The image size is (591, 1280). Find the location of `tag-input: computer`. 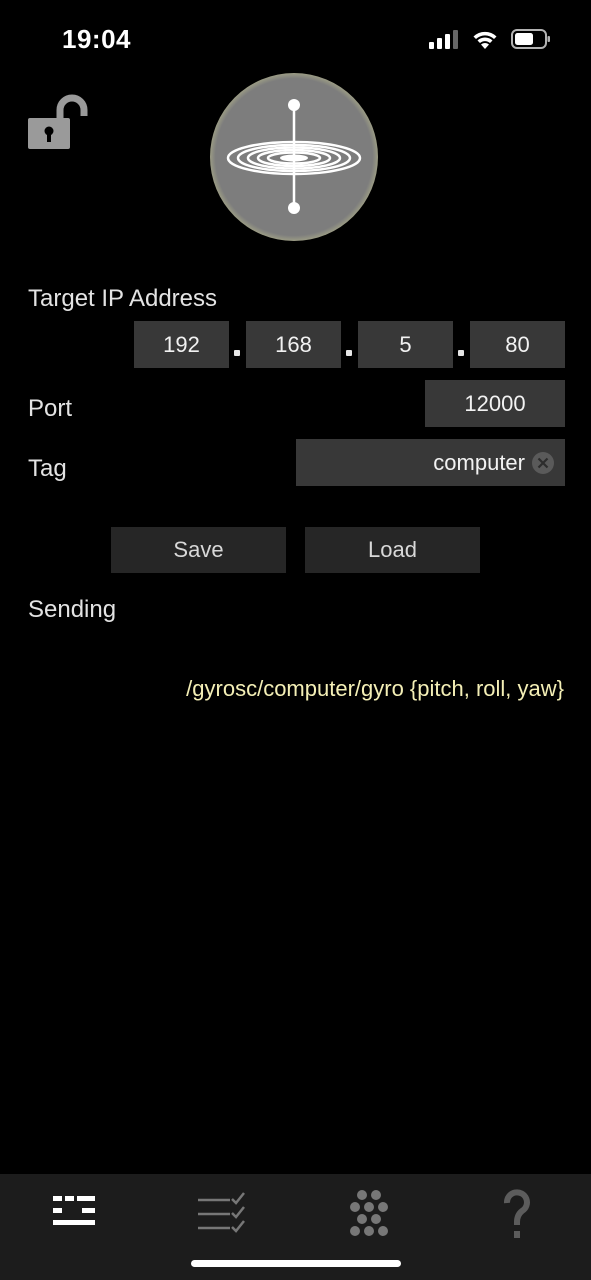

tag-input: computer is located at coordinates (430, 462).